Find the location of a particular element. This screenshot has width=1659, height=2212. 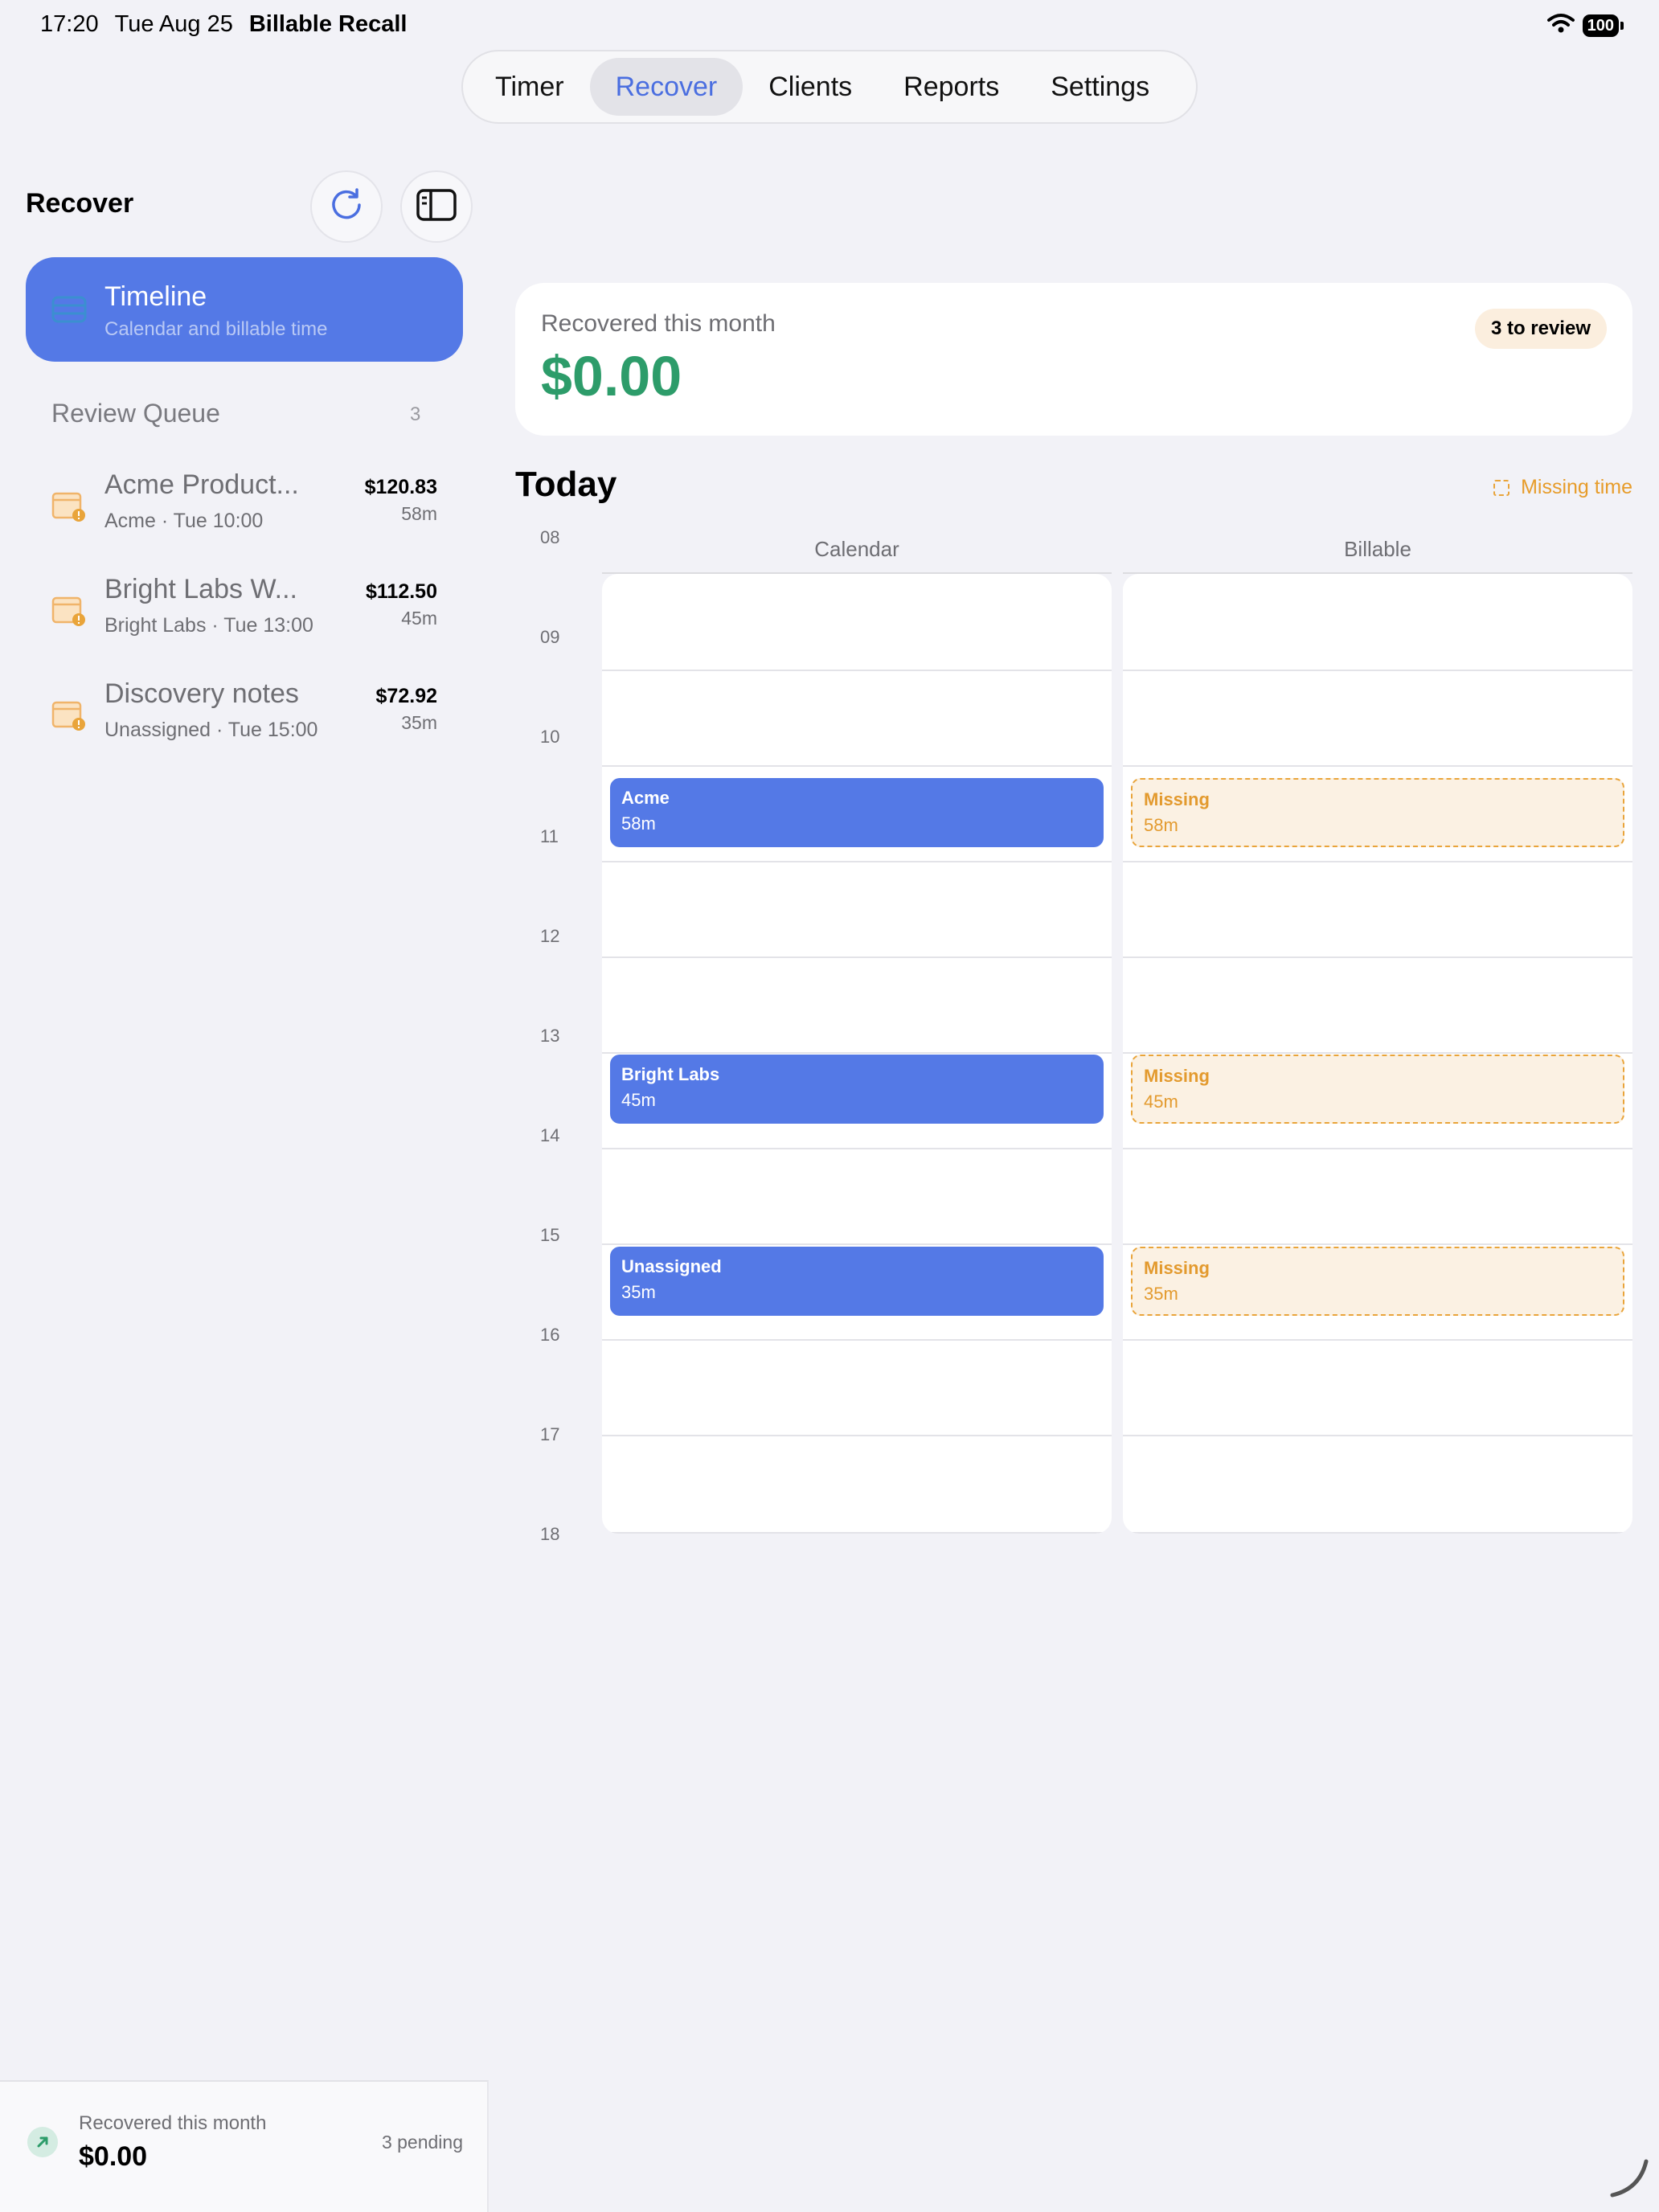

queue-item-subtitle: Unassigned · Tue 15:00 is located at coordinates (211, 730).